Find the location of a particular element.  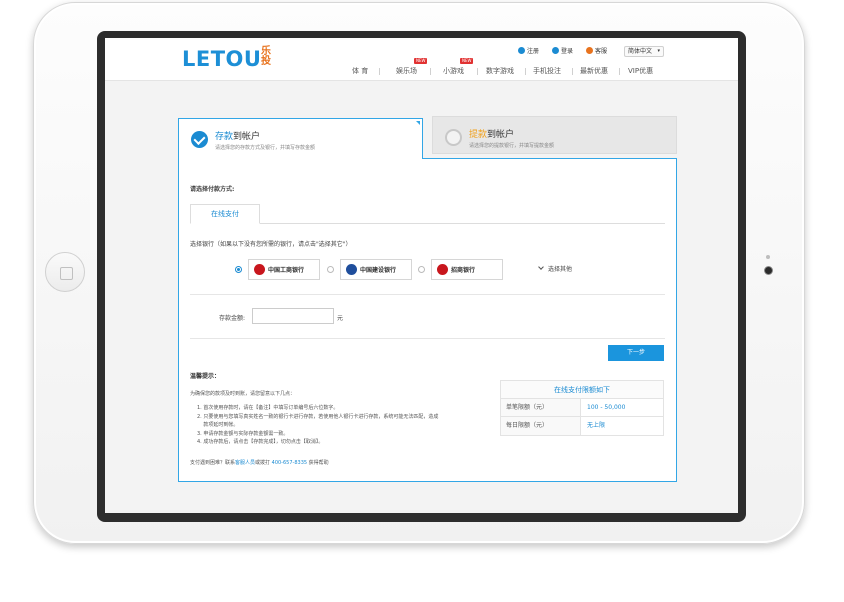

support-label: 客服 is located at coordinates (601, 51).